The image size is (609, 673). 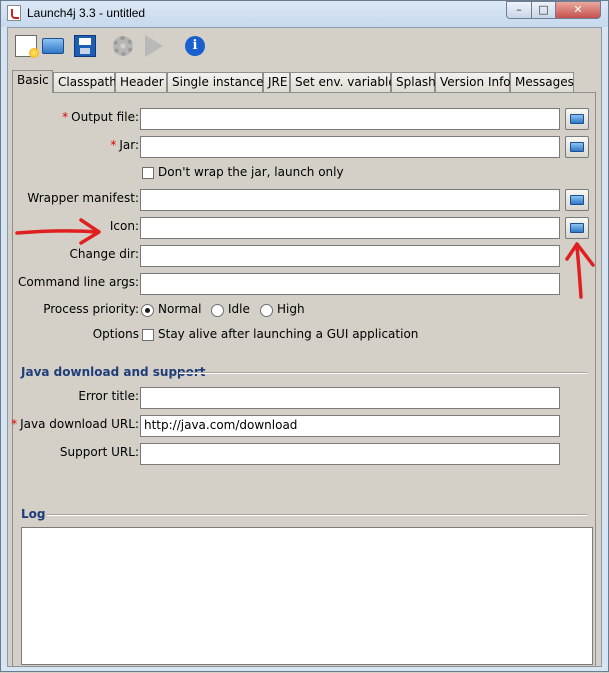 What do you see at coordinates (57, 232) in the screenshot?
I see `annotation-arrow-right` at bounding box center [57, 232].